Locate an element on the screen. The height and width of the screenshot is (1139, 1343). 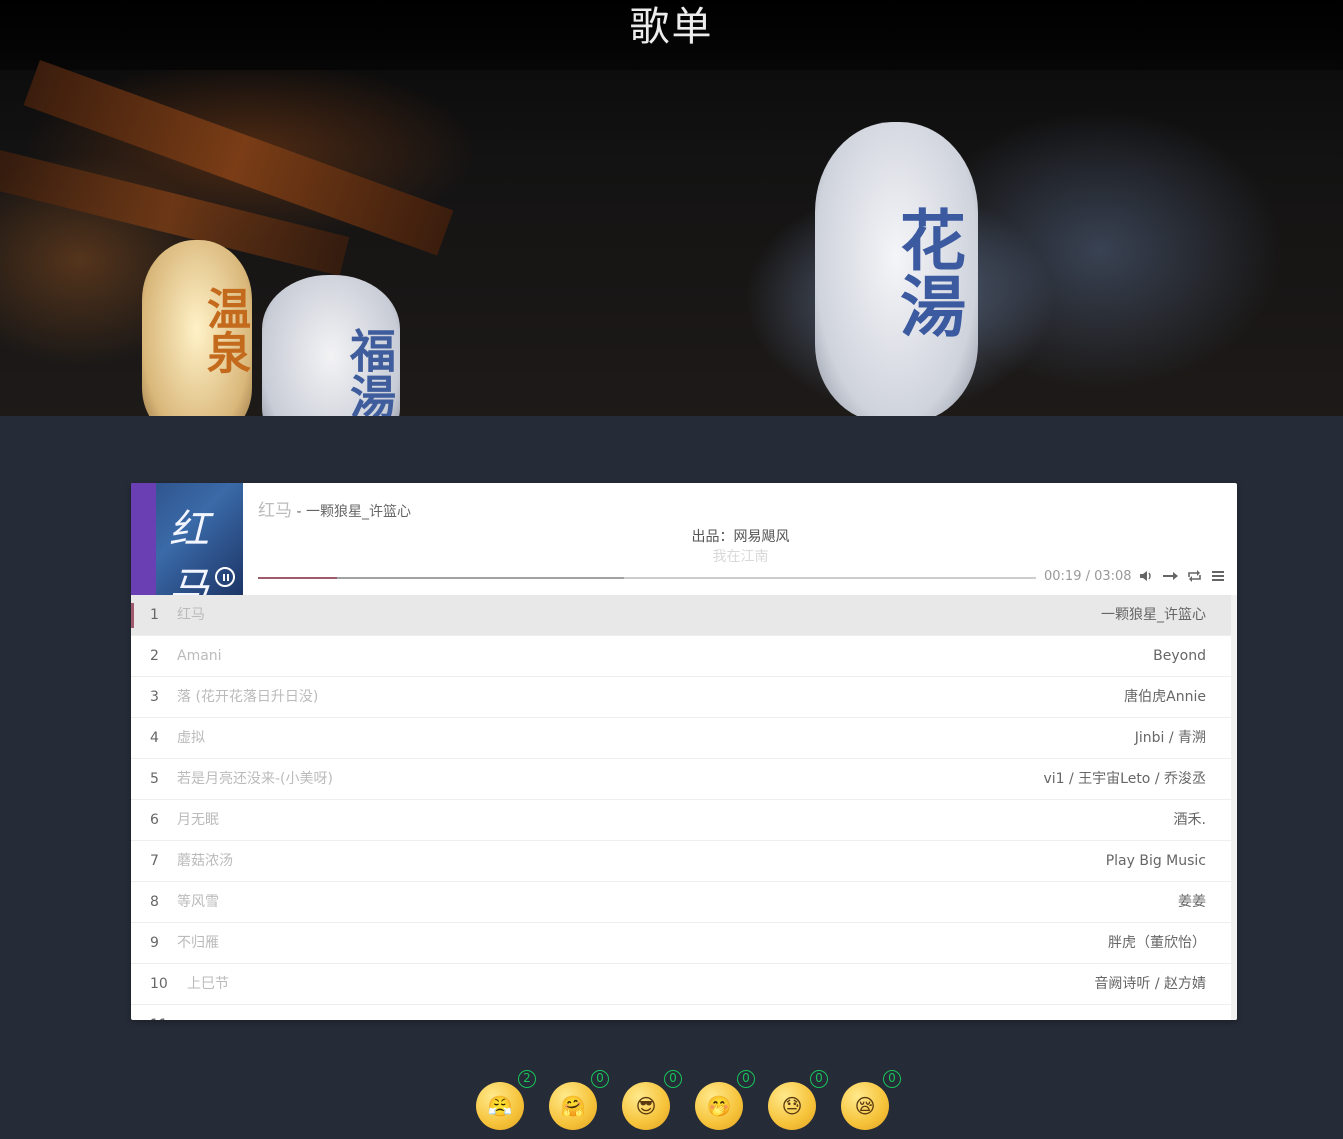
track-index: 9 is located at coordinates (154, 943).